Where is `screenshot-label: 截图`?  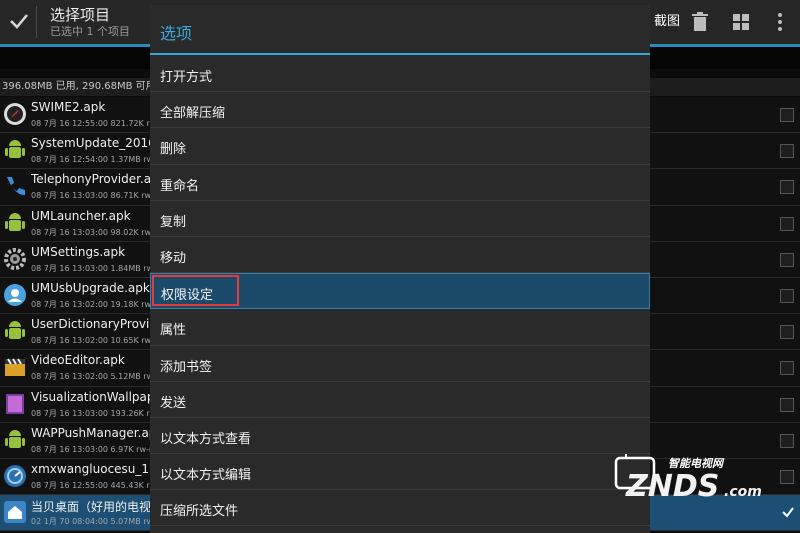 screenshot-label: 截图 is located at coordinates (667, 19).